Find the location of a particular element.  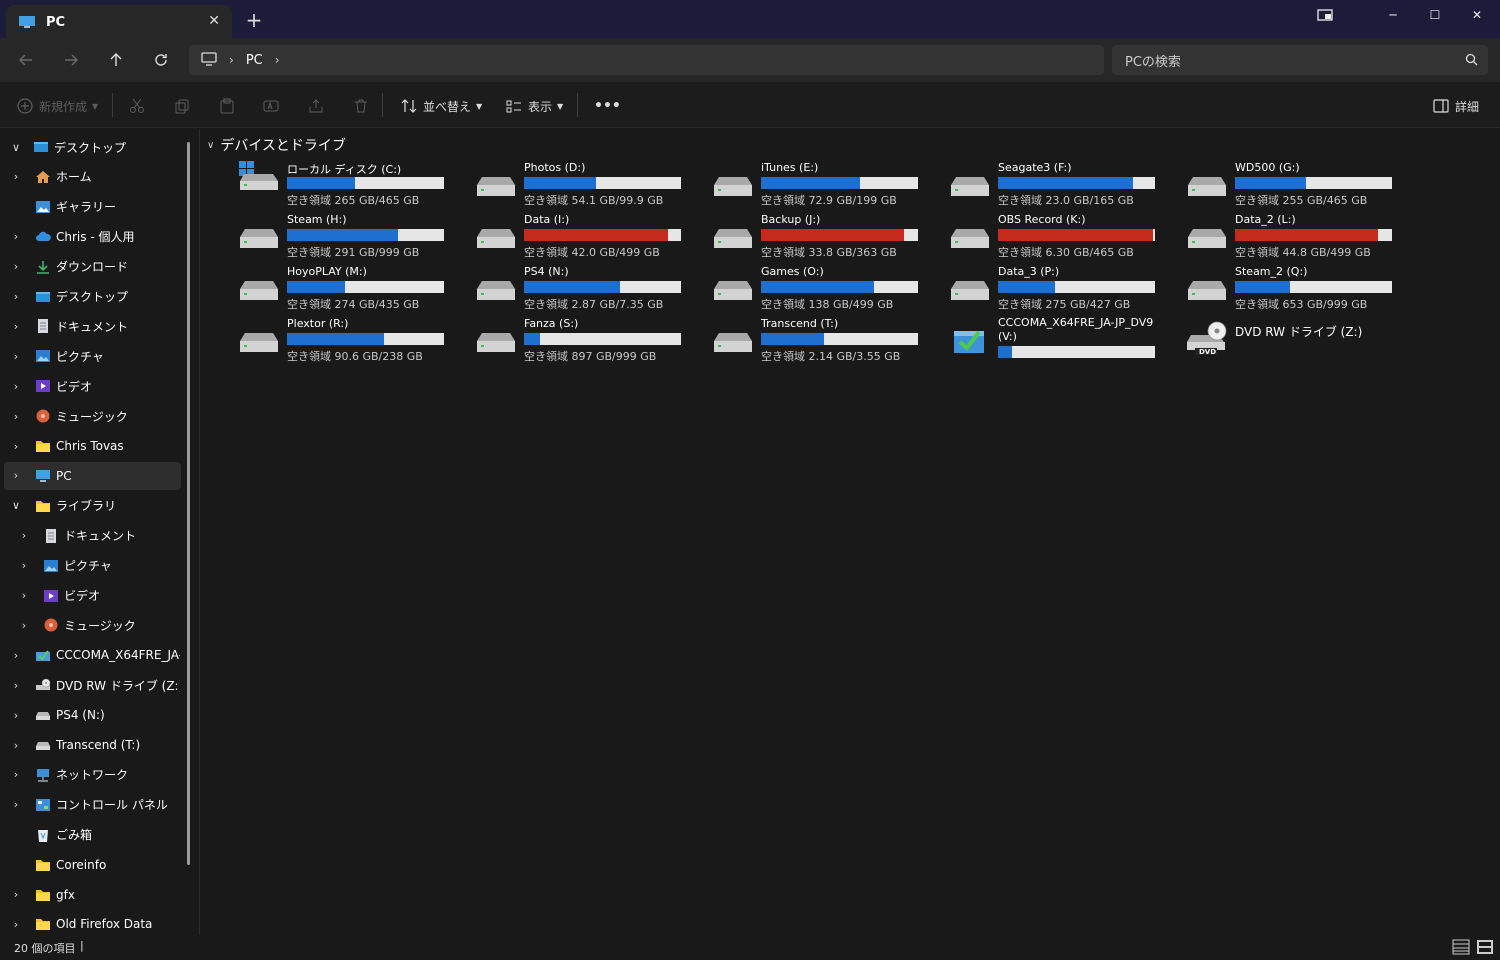

drive-tile: Seagate3 (F:) 空き領域 23.0 GB/165 GB is located at coordinates (1060, 184).